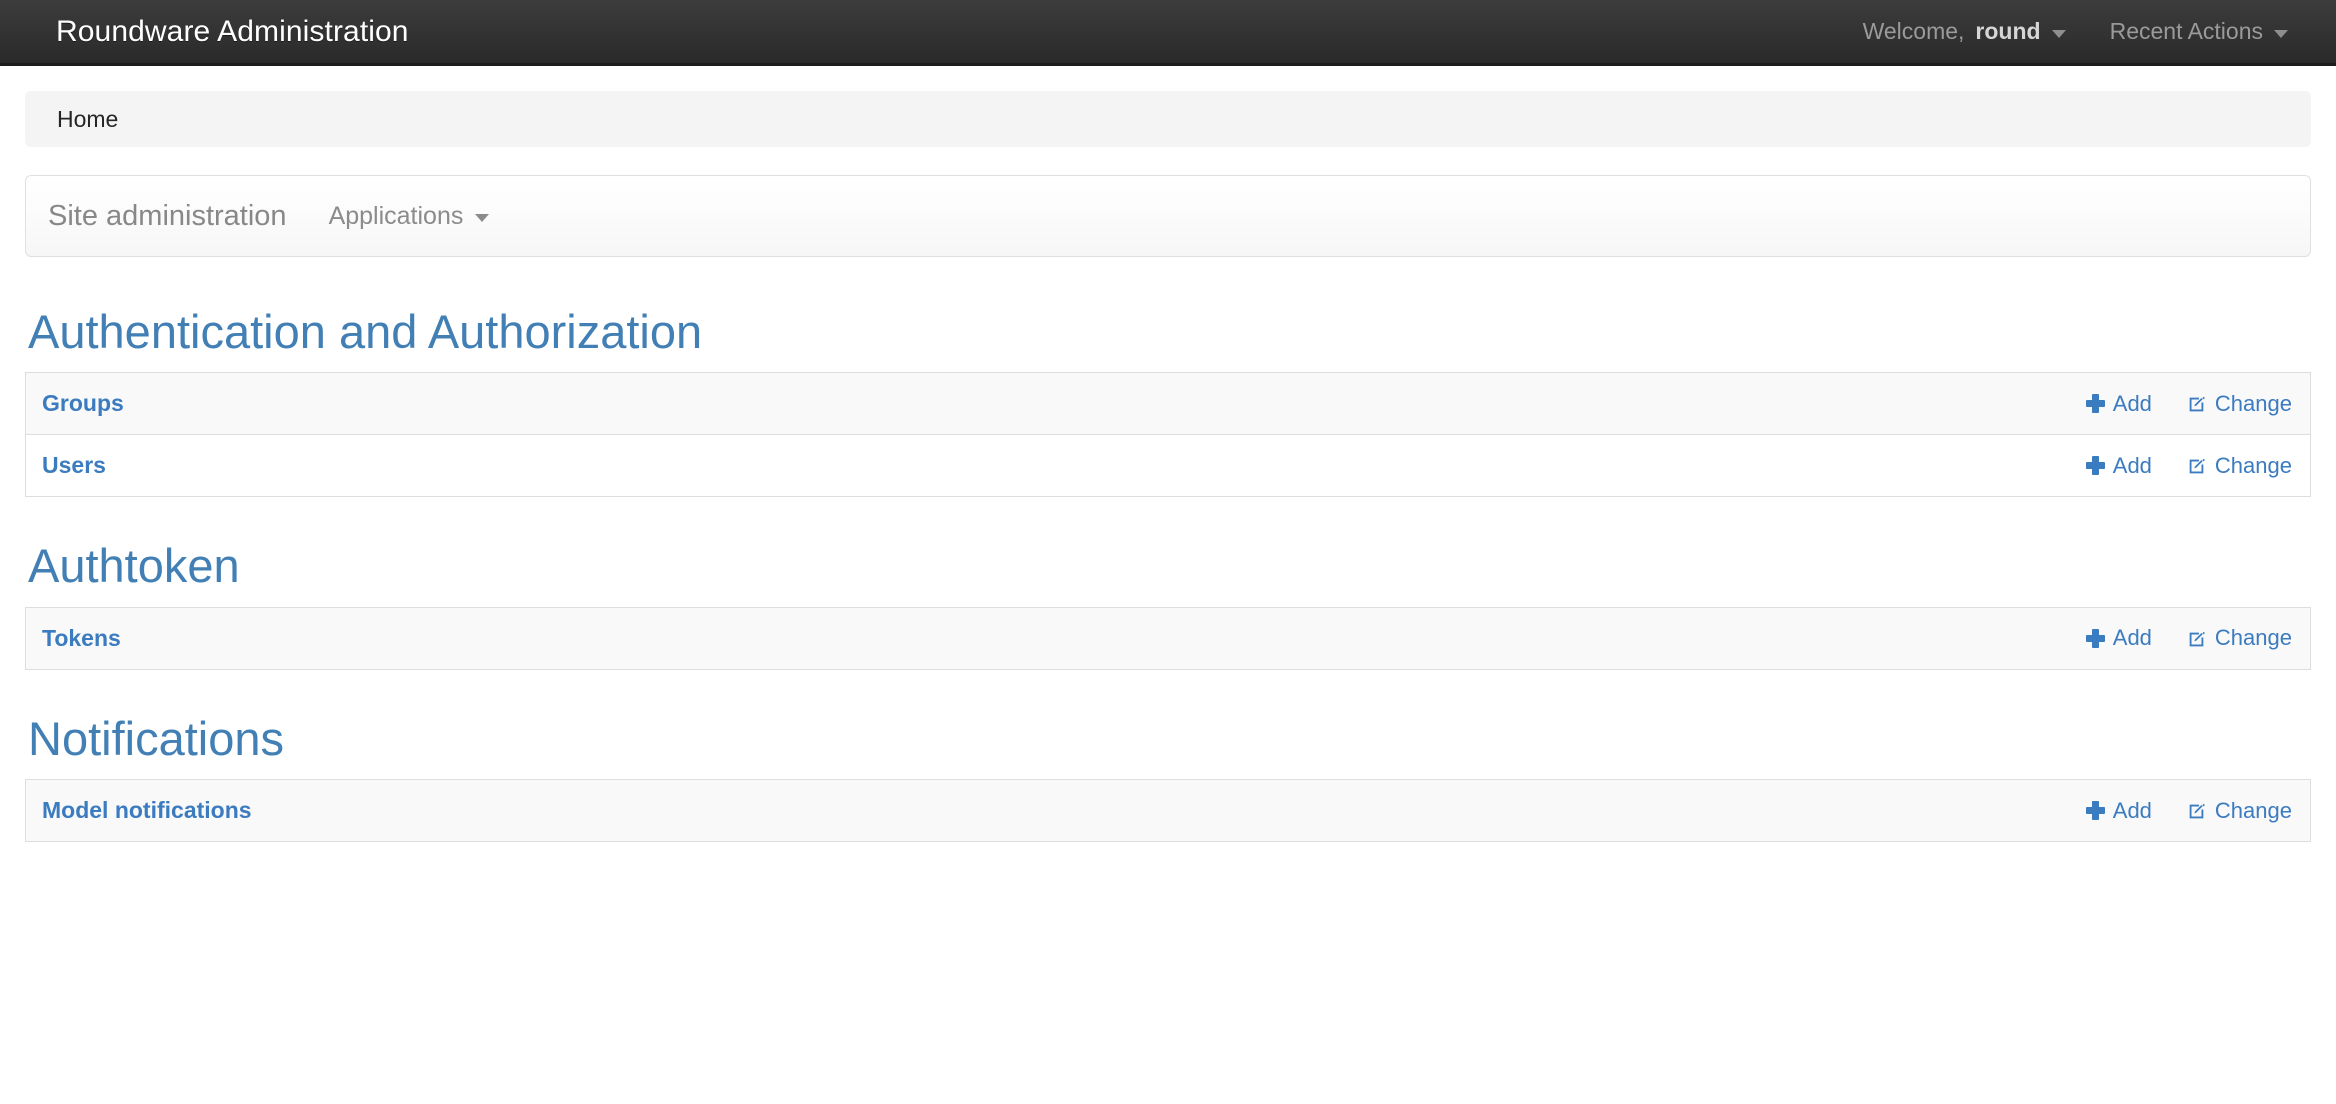 The width and height of the screenshot is (2336, 1104). Describe the element at coordinates (2008, 31) in the screenshot. I see `current-username: round` at that location.